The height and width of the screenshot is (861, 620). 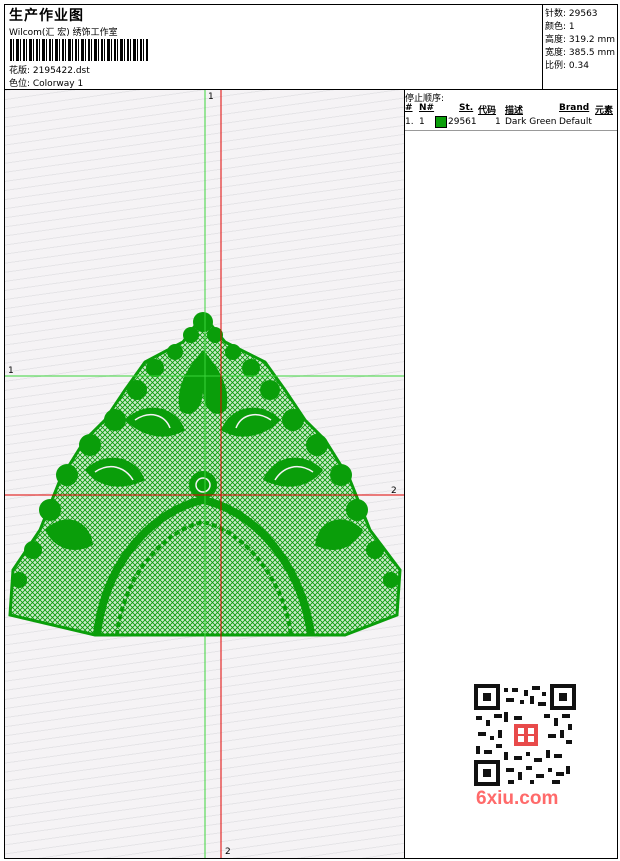 What do you see at coordinates (498, 122) in the screenshot?
I see `row-code: 1` at bounding box center [498, 122].